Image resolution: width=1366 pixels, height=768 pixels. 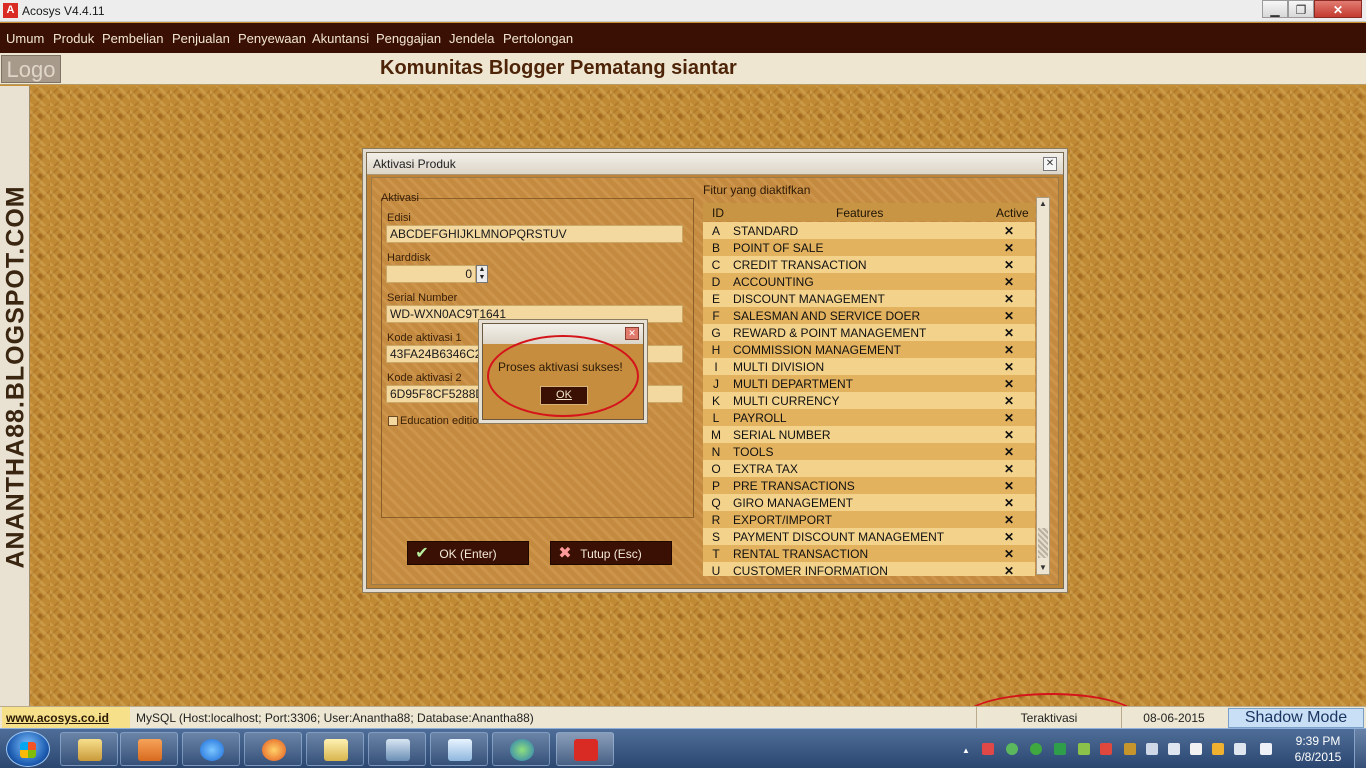 I want to click on feature-row: R EXPORT/IMPORT ✕, so click(x=869, y=519).